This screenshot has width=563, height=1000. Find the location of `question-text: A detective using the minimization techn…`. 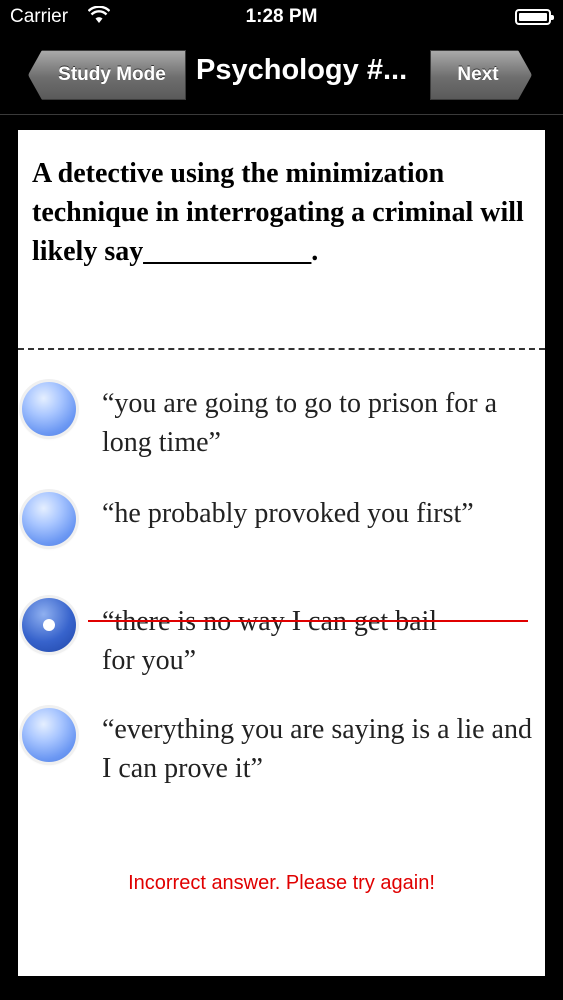

question-text: A detective using the minimization techn… is located at coordinates (278, 212).